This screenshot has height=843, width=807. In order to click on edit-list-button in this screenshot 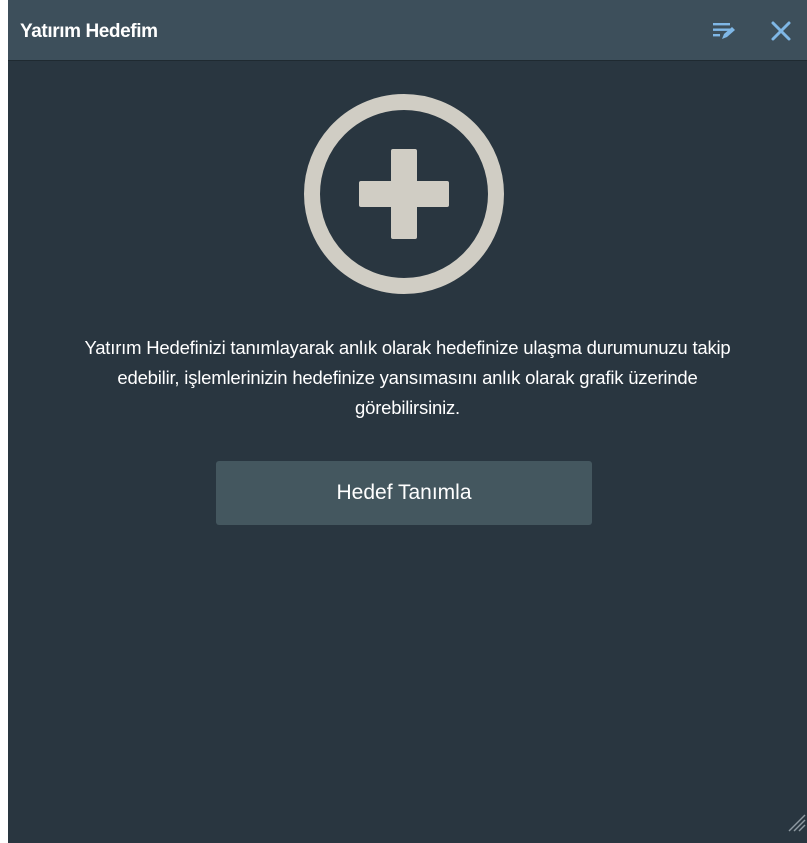, I will do `click(724, 31)`.